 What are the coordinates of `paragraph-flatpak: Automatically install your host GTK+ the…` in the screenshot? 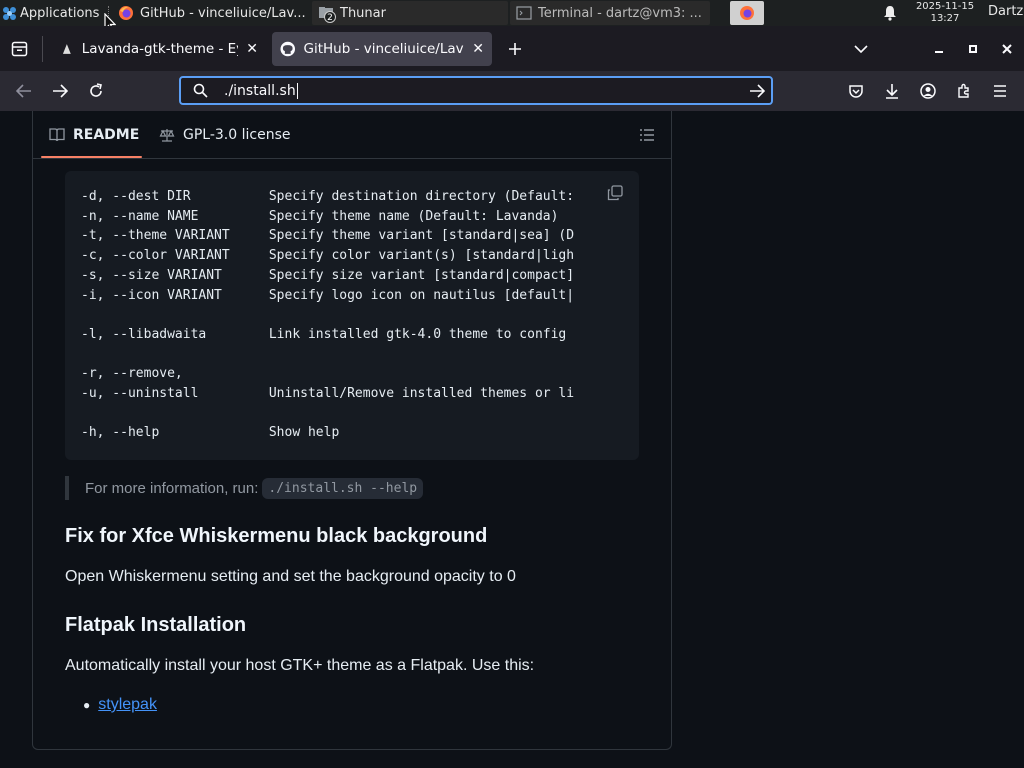 It's located at (300, 665).